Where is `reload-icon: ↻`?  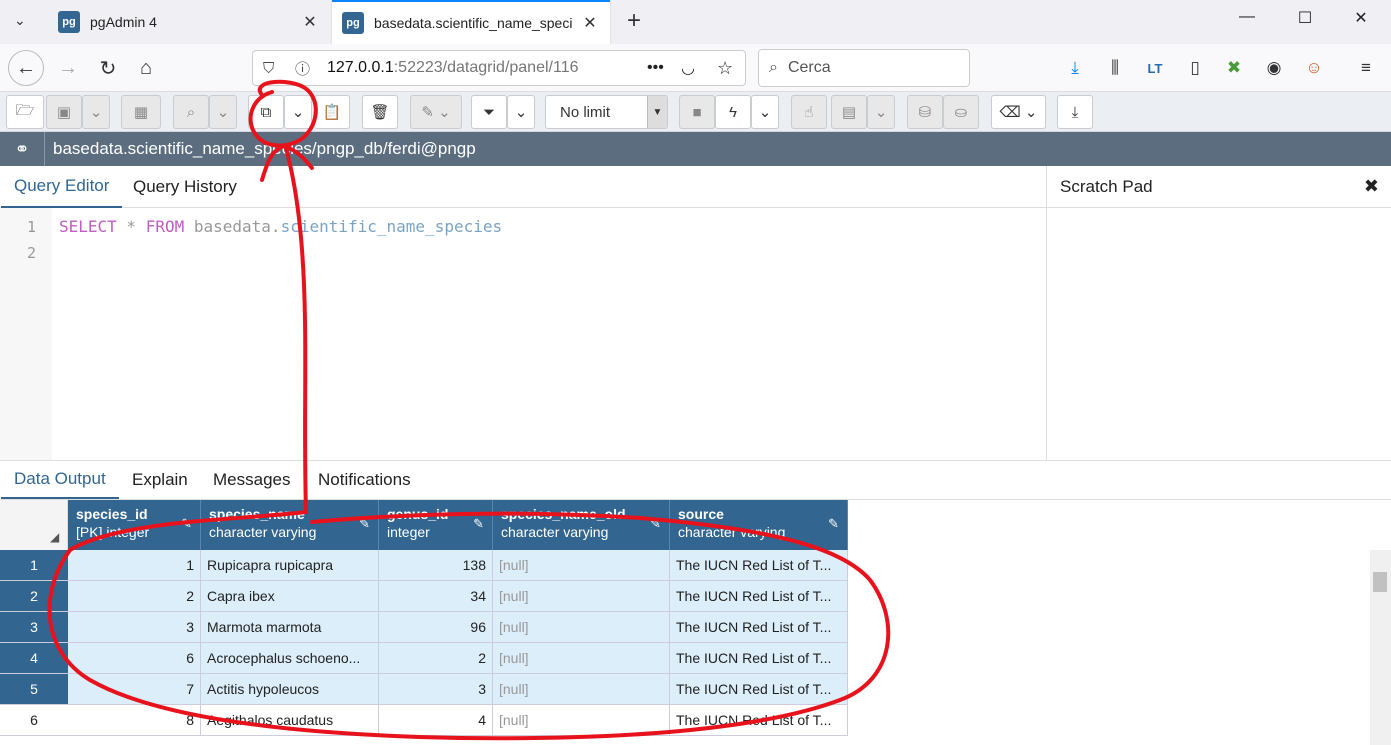 reload-icon: ↻ is located at coordinates (108, 68).